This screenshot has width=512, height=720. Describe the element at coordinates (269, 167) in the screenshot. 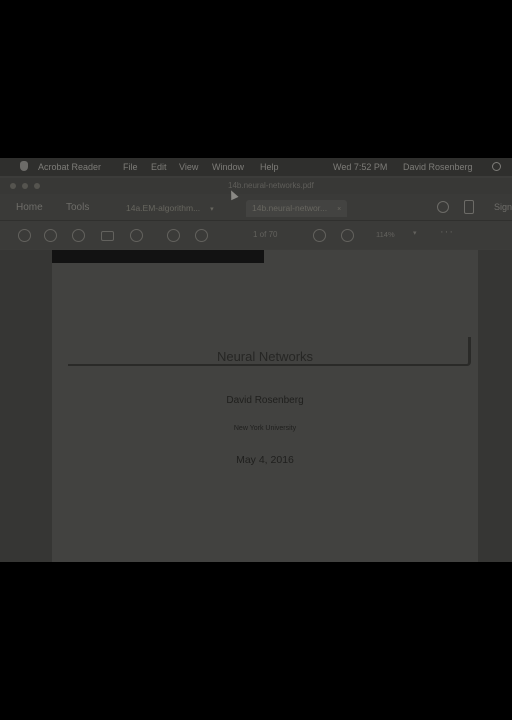

I see `menu-help: Help` at that location.